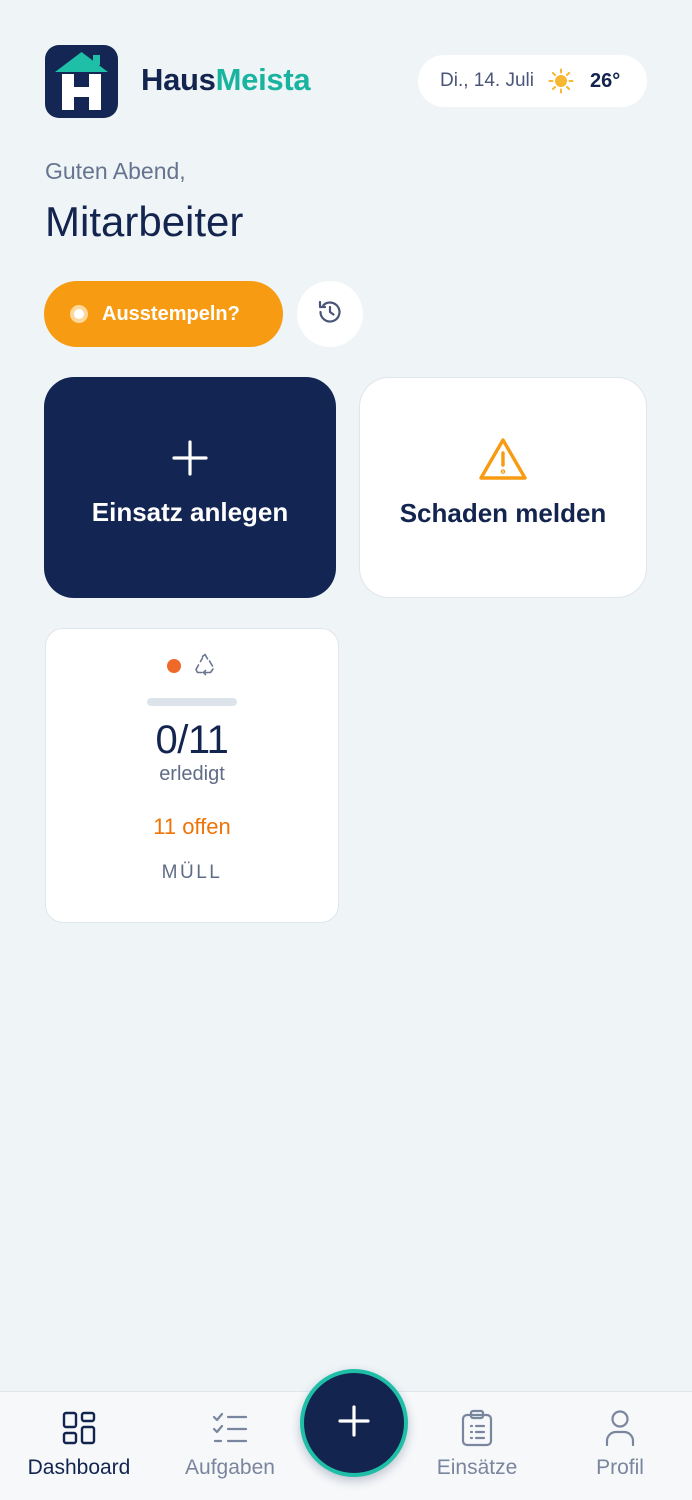  I want to click on nav-assignments-label: Einsätze, so click(477, 1467).